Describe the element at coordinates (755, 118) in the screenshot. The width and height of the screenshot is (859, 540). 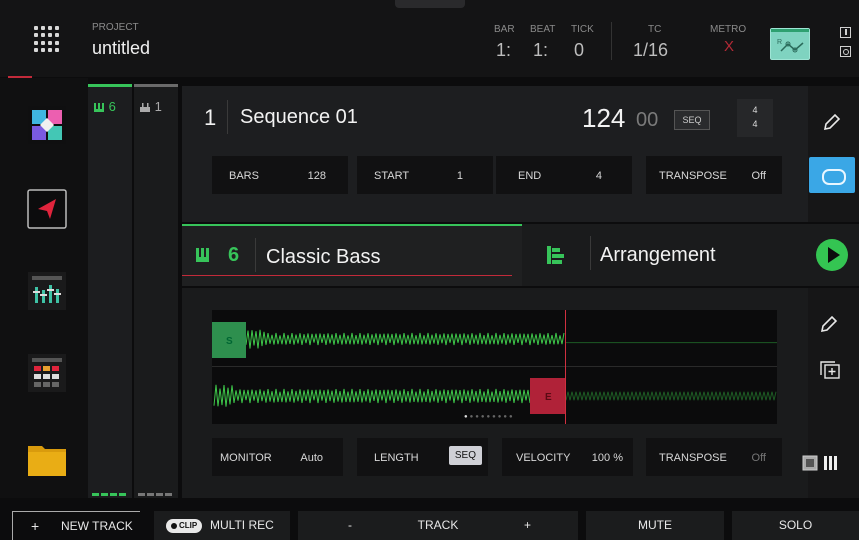
I see `time-signature: 4 4` at that location.